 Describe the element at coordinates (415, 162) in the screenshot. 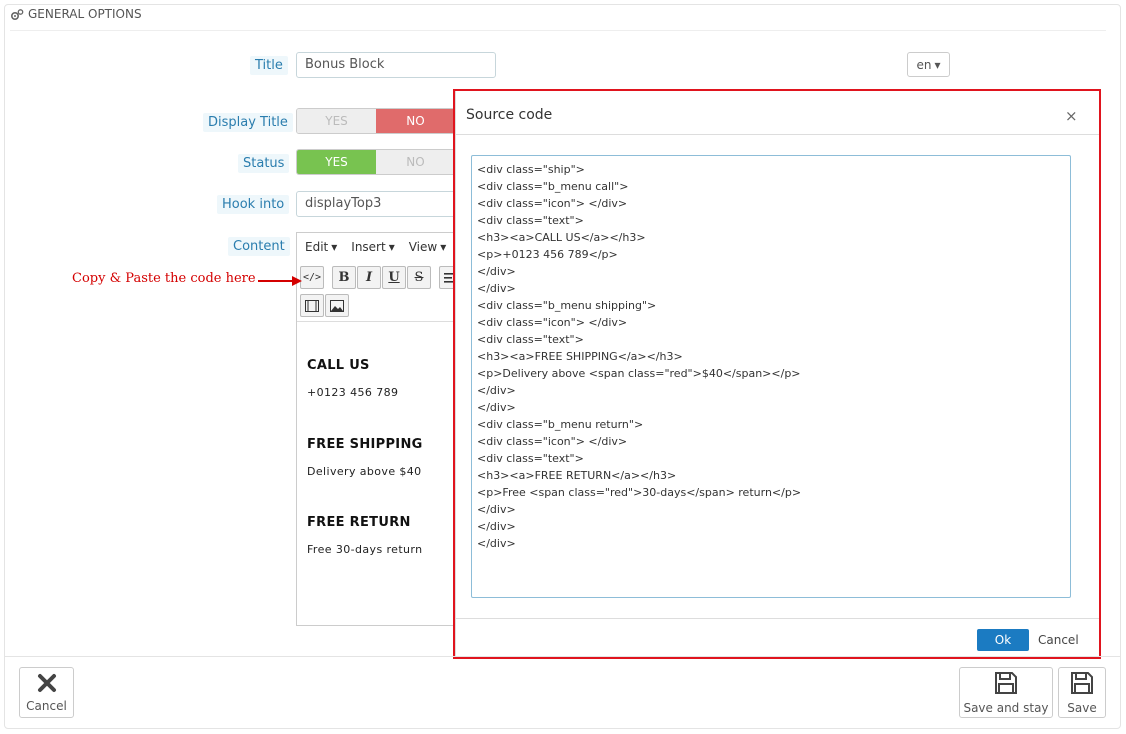

I see `status-no: NO` at that location.